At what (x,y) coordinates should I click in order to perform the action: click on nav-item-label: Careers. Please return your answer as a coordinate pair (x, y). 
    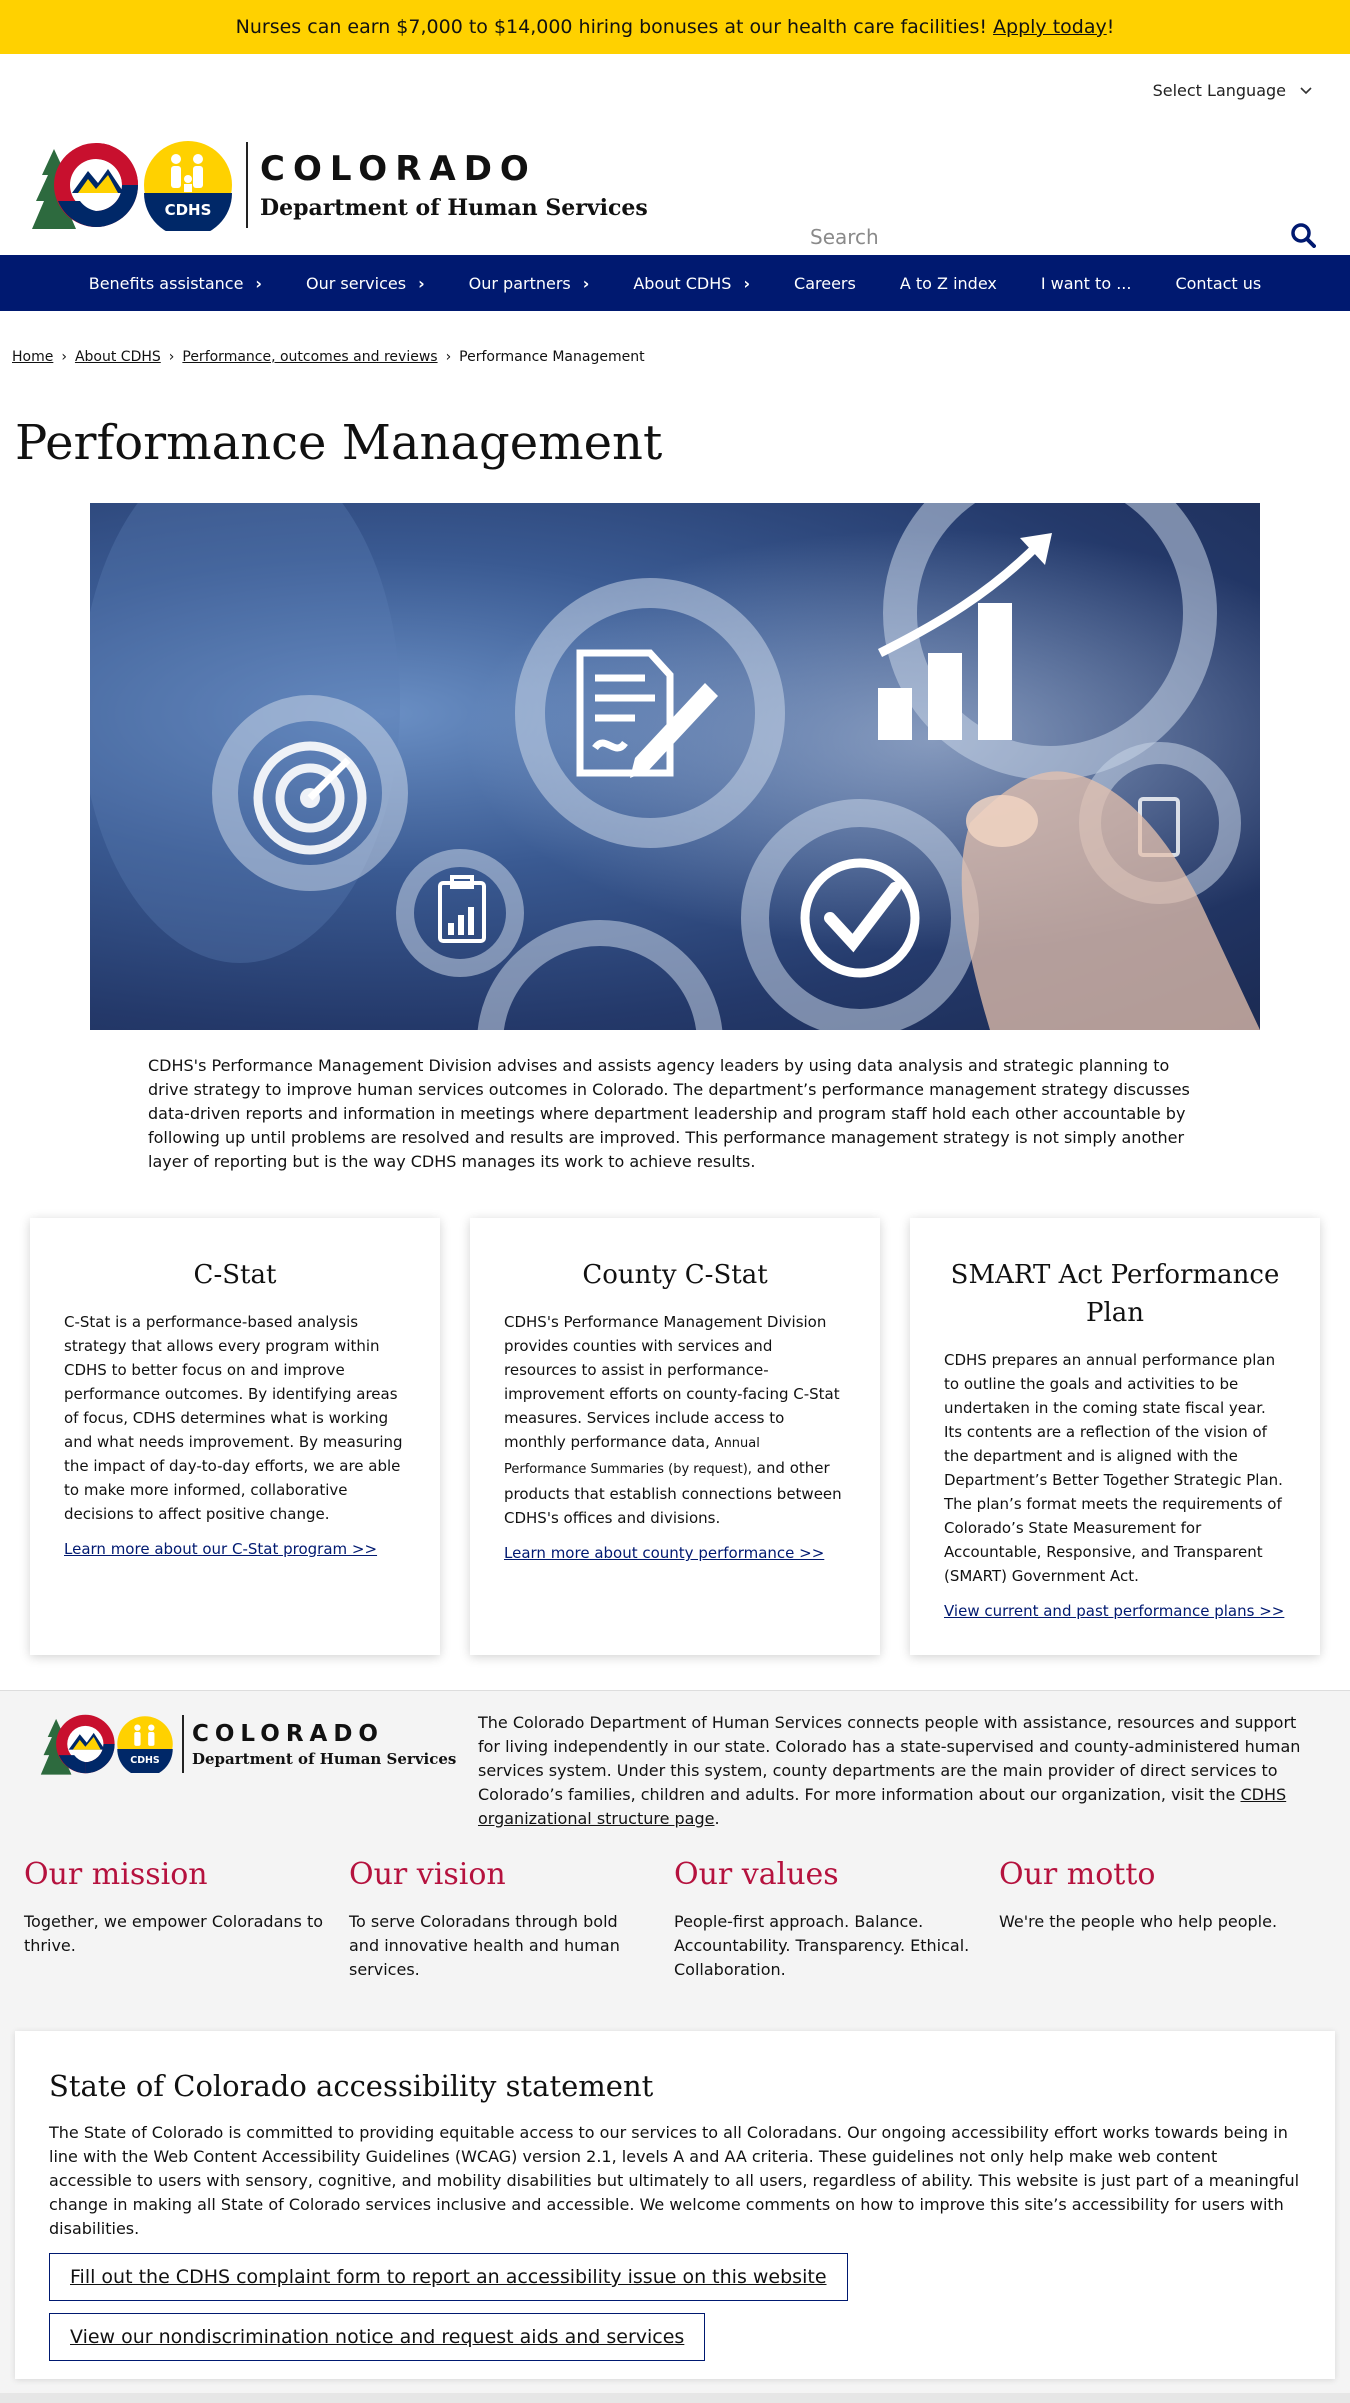
    Looking at the image, I should click on (825, 283).